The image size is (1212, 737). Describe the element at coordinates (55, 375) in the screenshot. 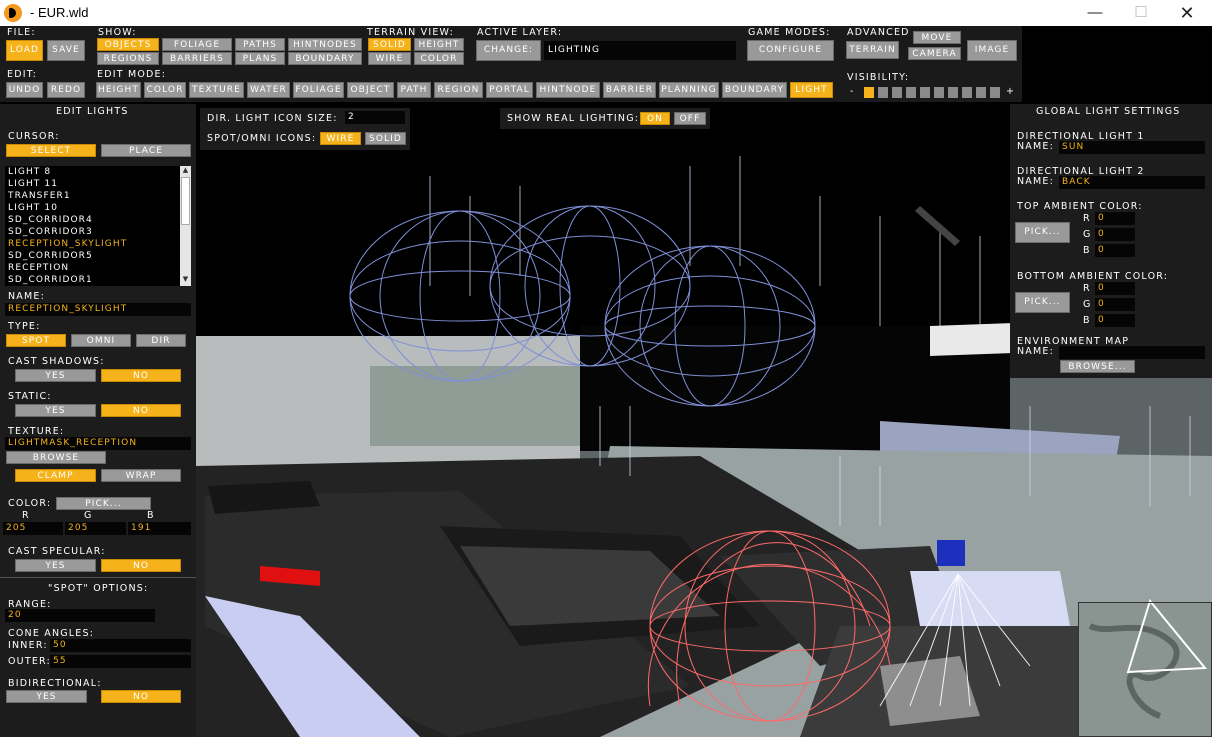

I see `cast-shadows-yes-button: Yes` at that location.